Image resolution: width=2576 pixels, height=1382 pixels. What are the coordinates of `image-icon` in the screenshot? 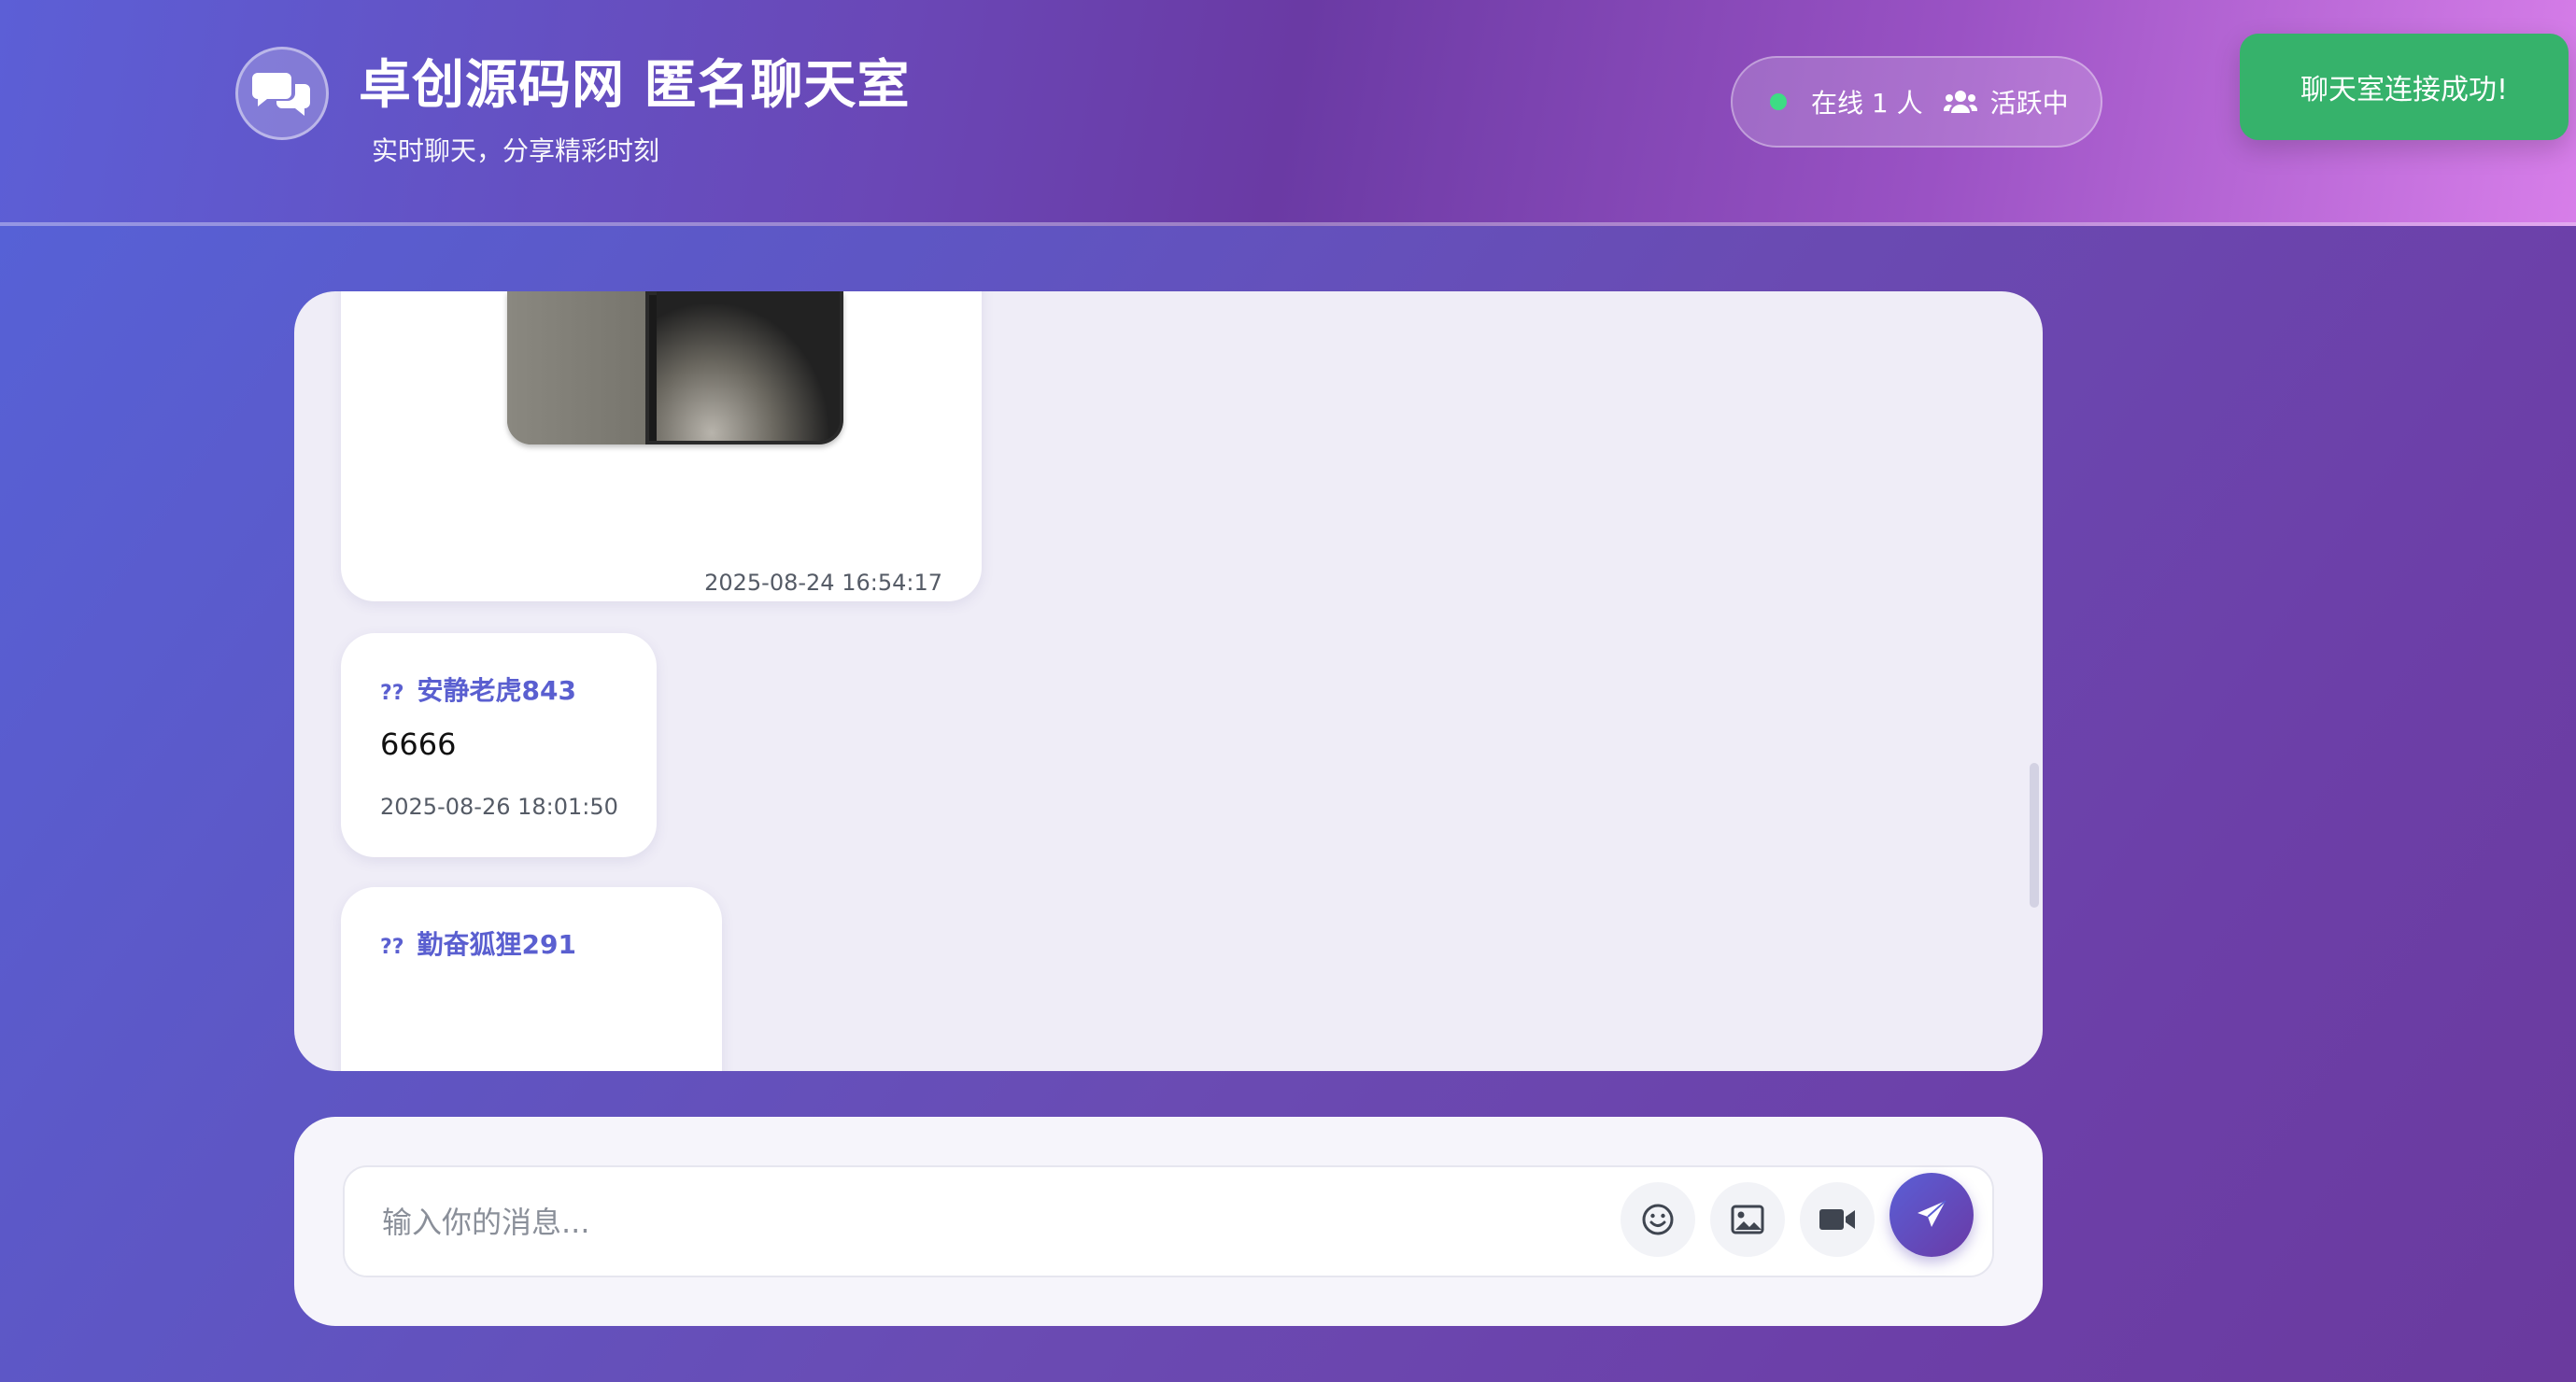 It's located at (1747, 1219).